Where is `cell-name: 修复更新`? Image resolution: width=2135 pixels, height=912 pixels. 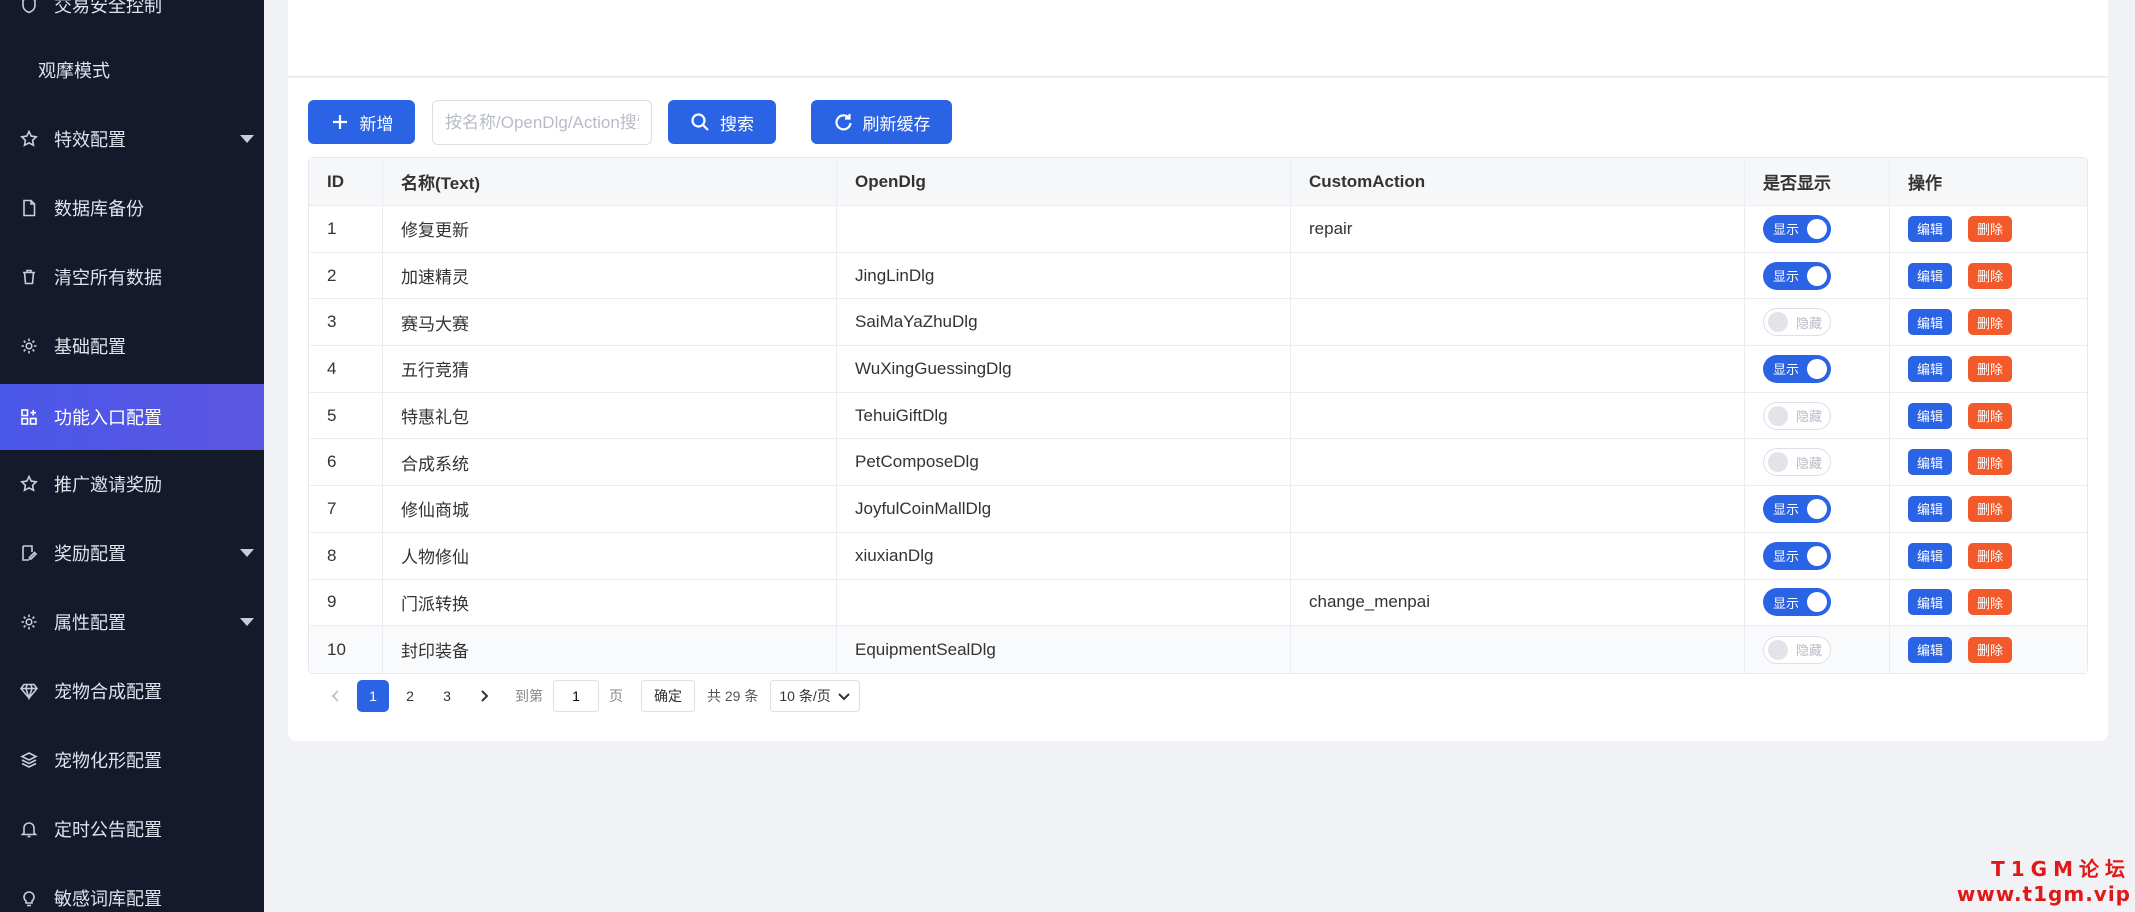 cell-name: 修复更新 is located at coordinates (610, 229).